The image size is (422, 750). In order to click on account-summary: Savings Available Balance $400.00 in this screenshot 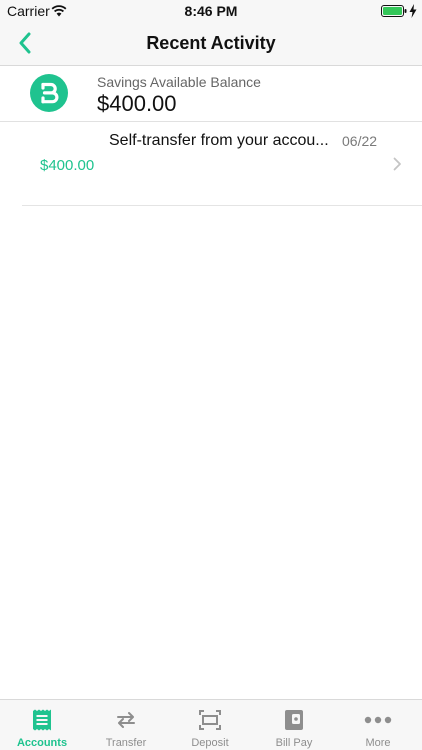, I will do `click(211, 94)`.